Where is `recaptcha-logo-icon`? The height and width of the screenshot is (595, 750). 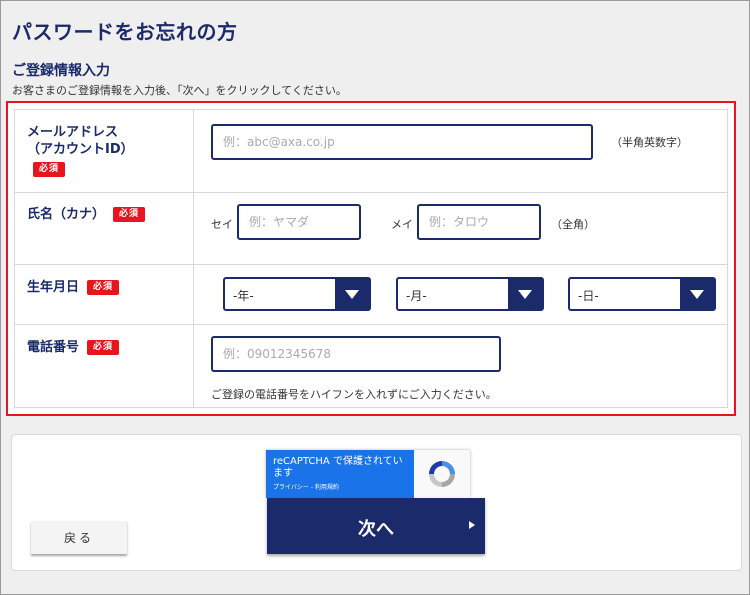 recaptcha-logo-icon is located at coordinates (442, 474).